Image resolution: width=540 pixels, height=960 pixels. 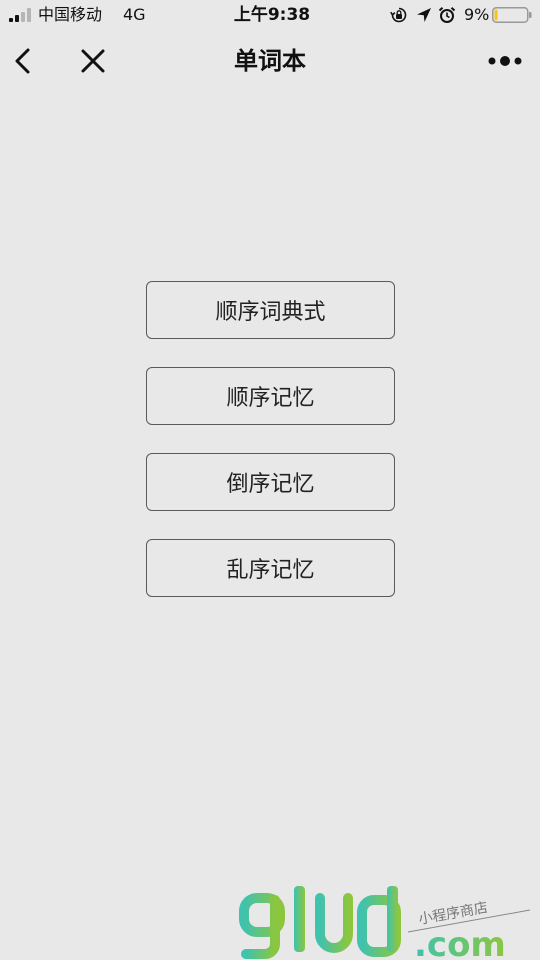 I want to click on sequential-memorize-button: 顺序记忆, so click(x=270, y=396).